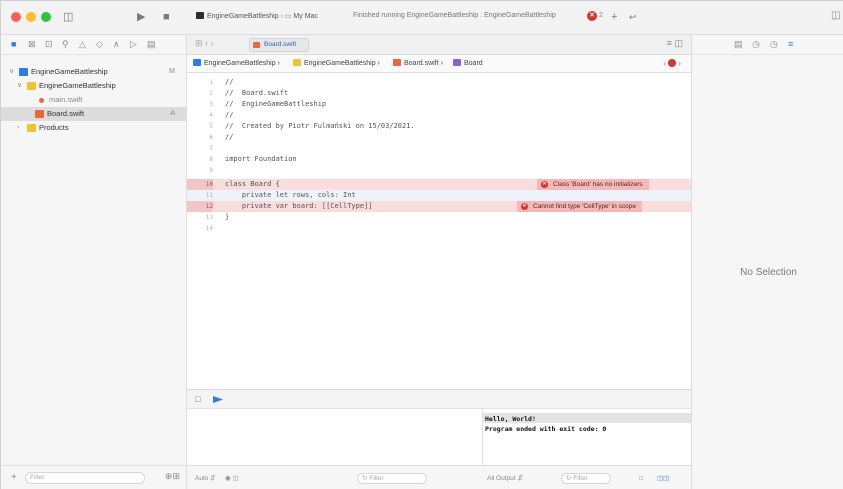 The height and width of the screenshot is (489, 843). What do you see at coordinates (633, 17) in the screenshot?
I see `code-review-icon: ↩` at bounding box center [633, 17].